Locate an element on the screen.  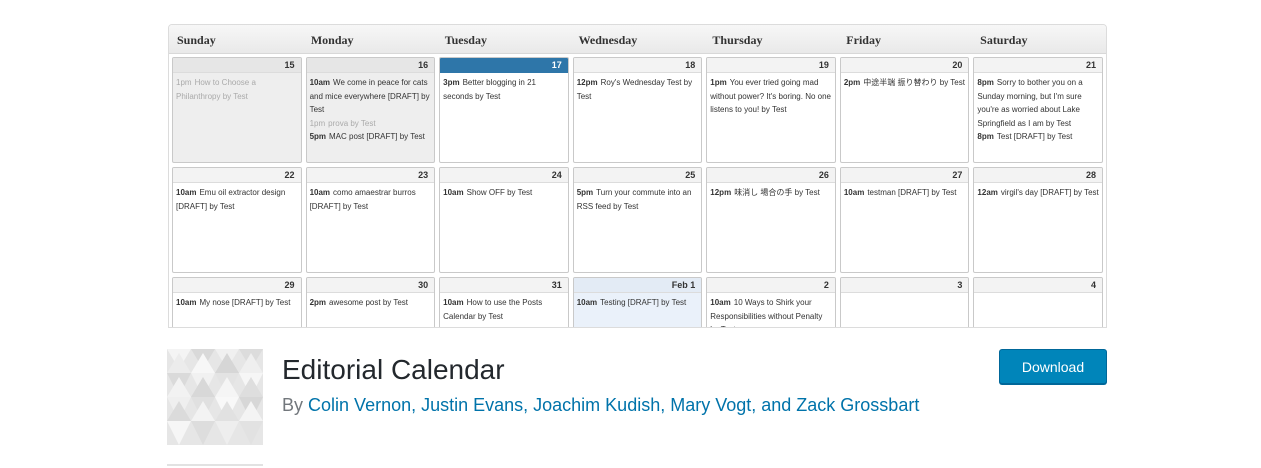
calendar-post: 10am Show OFF by Test is located at coordinates (504, 193).